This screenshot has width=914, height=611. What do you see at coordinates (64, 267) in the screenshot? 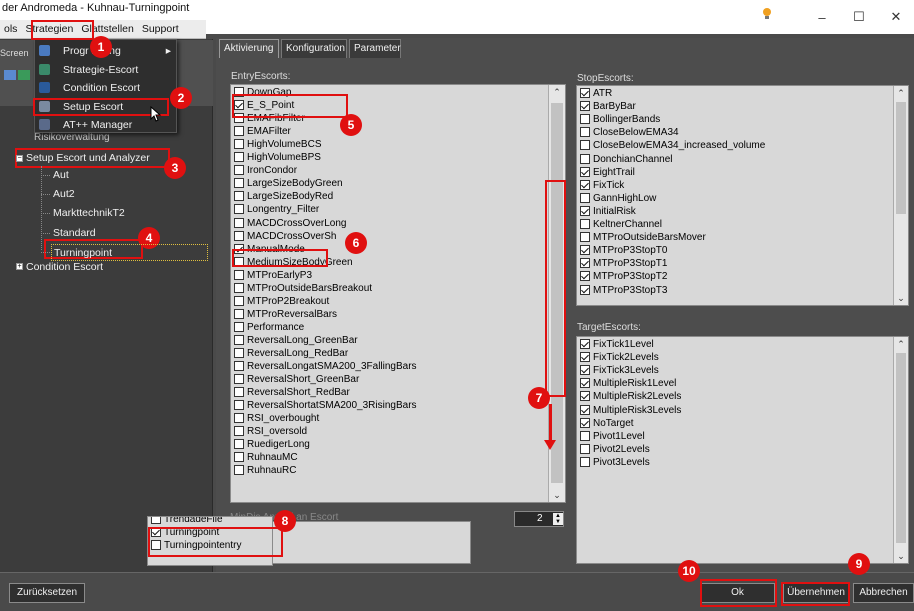
I see `sidebar-item-condition-escort: Condition Escort` at bounding box center [64, 267].